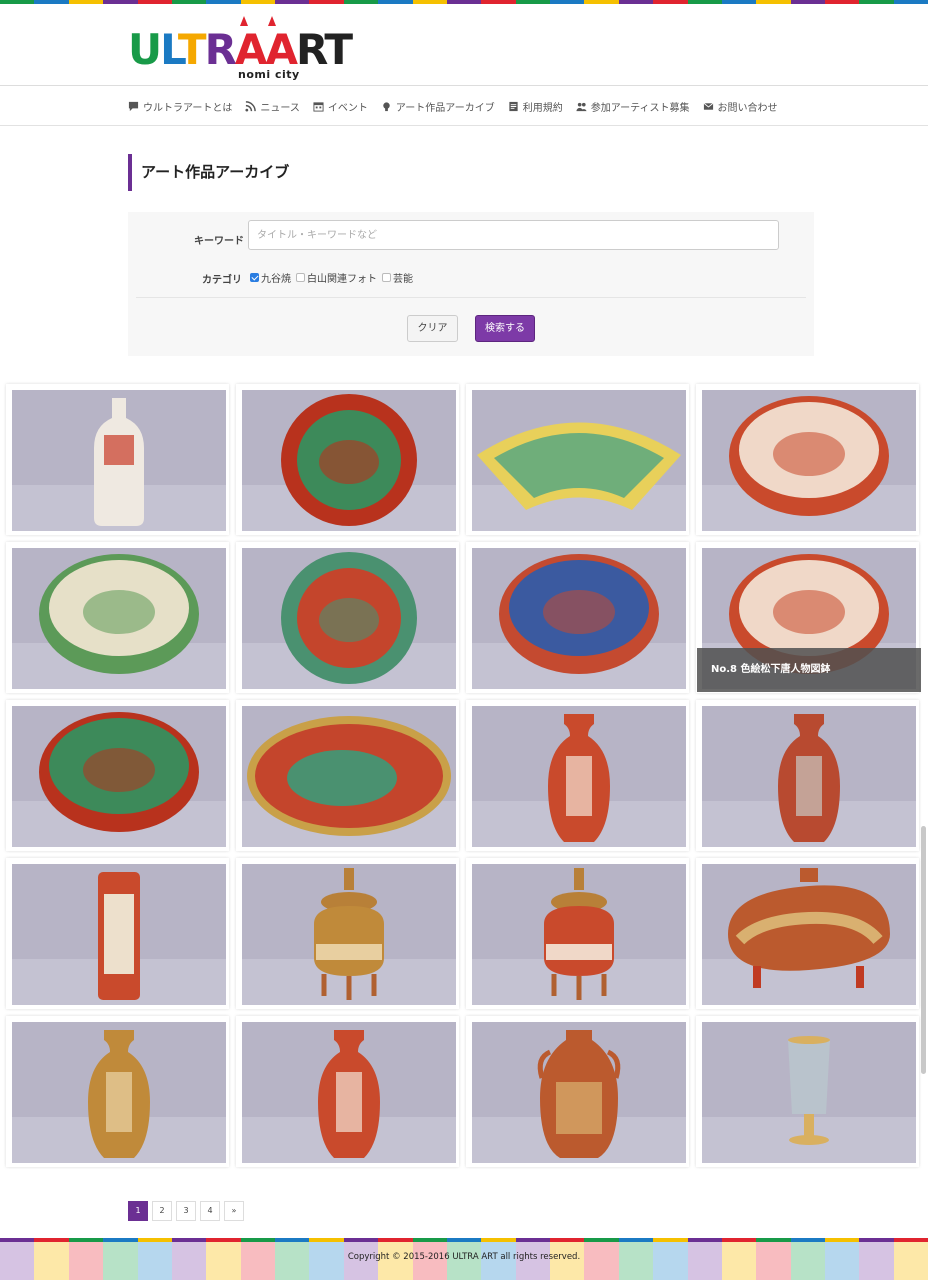 Image resolution: width=928 pixels, height=1280 pixels. I want to click on page-title: アート作品アーカイブ, so click(208, 172).